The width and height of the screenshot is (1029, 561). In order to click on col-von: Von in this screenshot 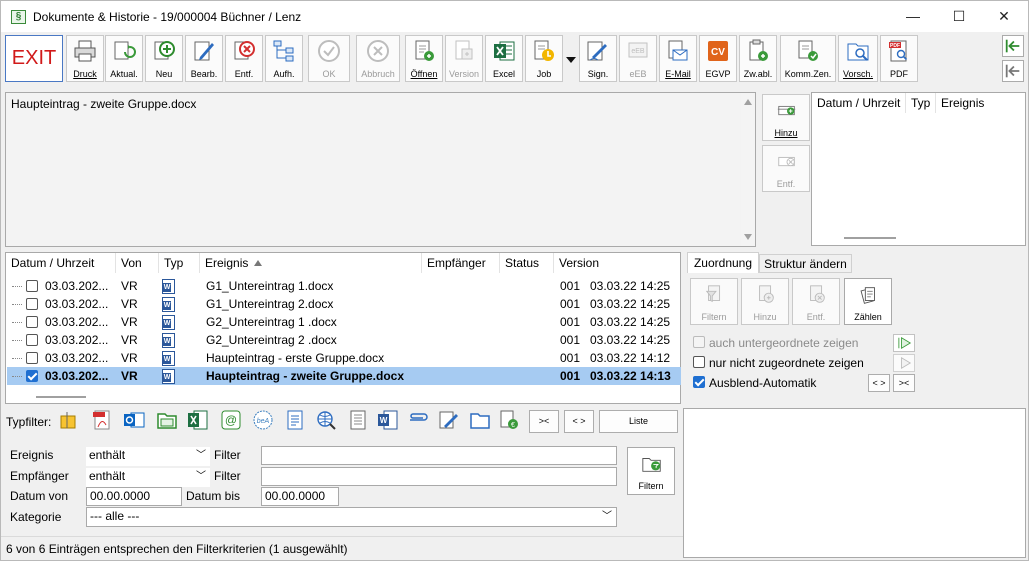, I will do `click(137, 263)`.